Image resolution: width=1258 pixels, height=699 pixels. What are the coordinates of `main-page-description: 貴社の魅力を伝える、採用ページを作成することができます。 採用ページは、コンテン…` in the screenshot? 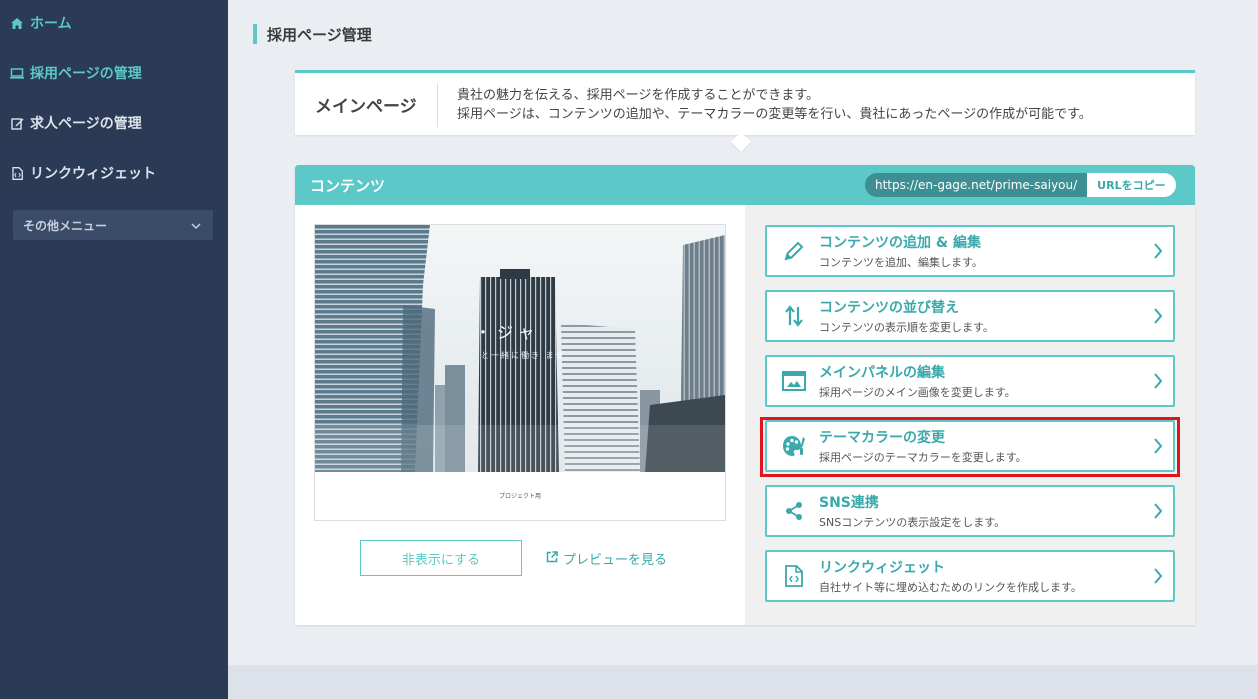 It's located at (774, 105).